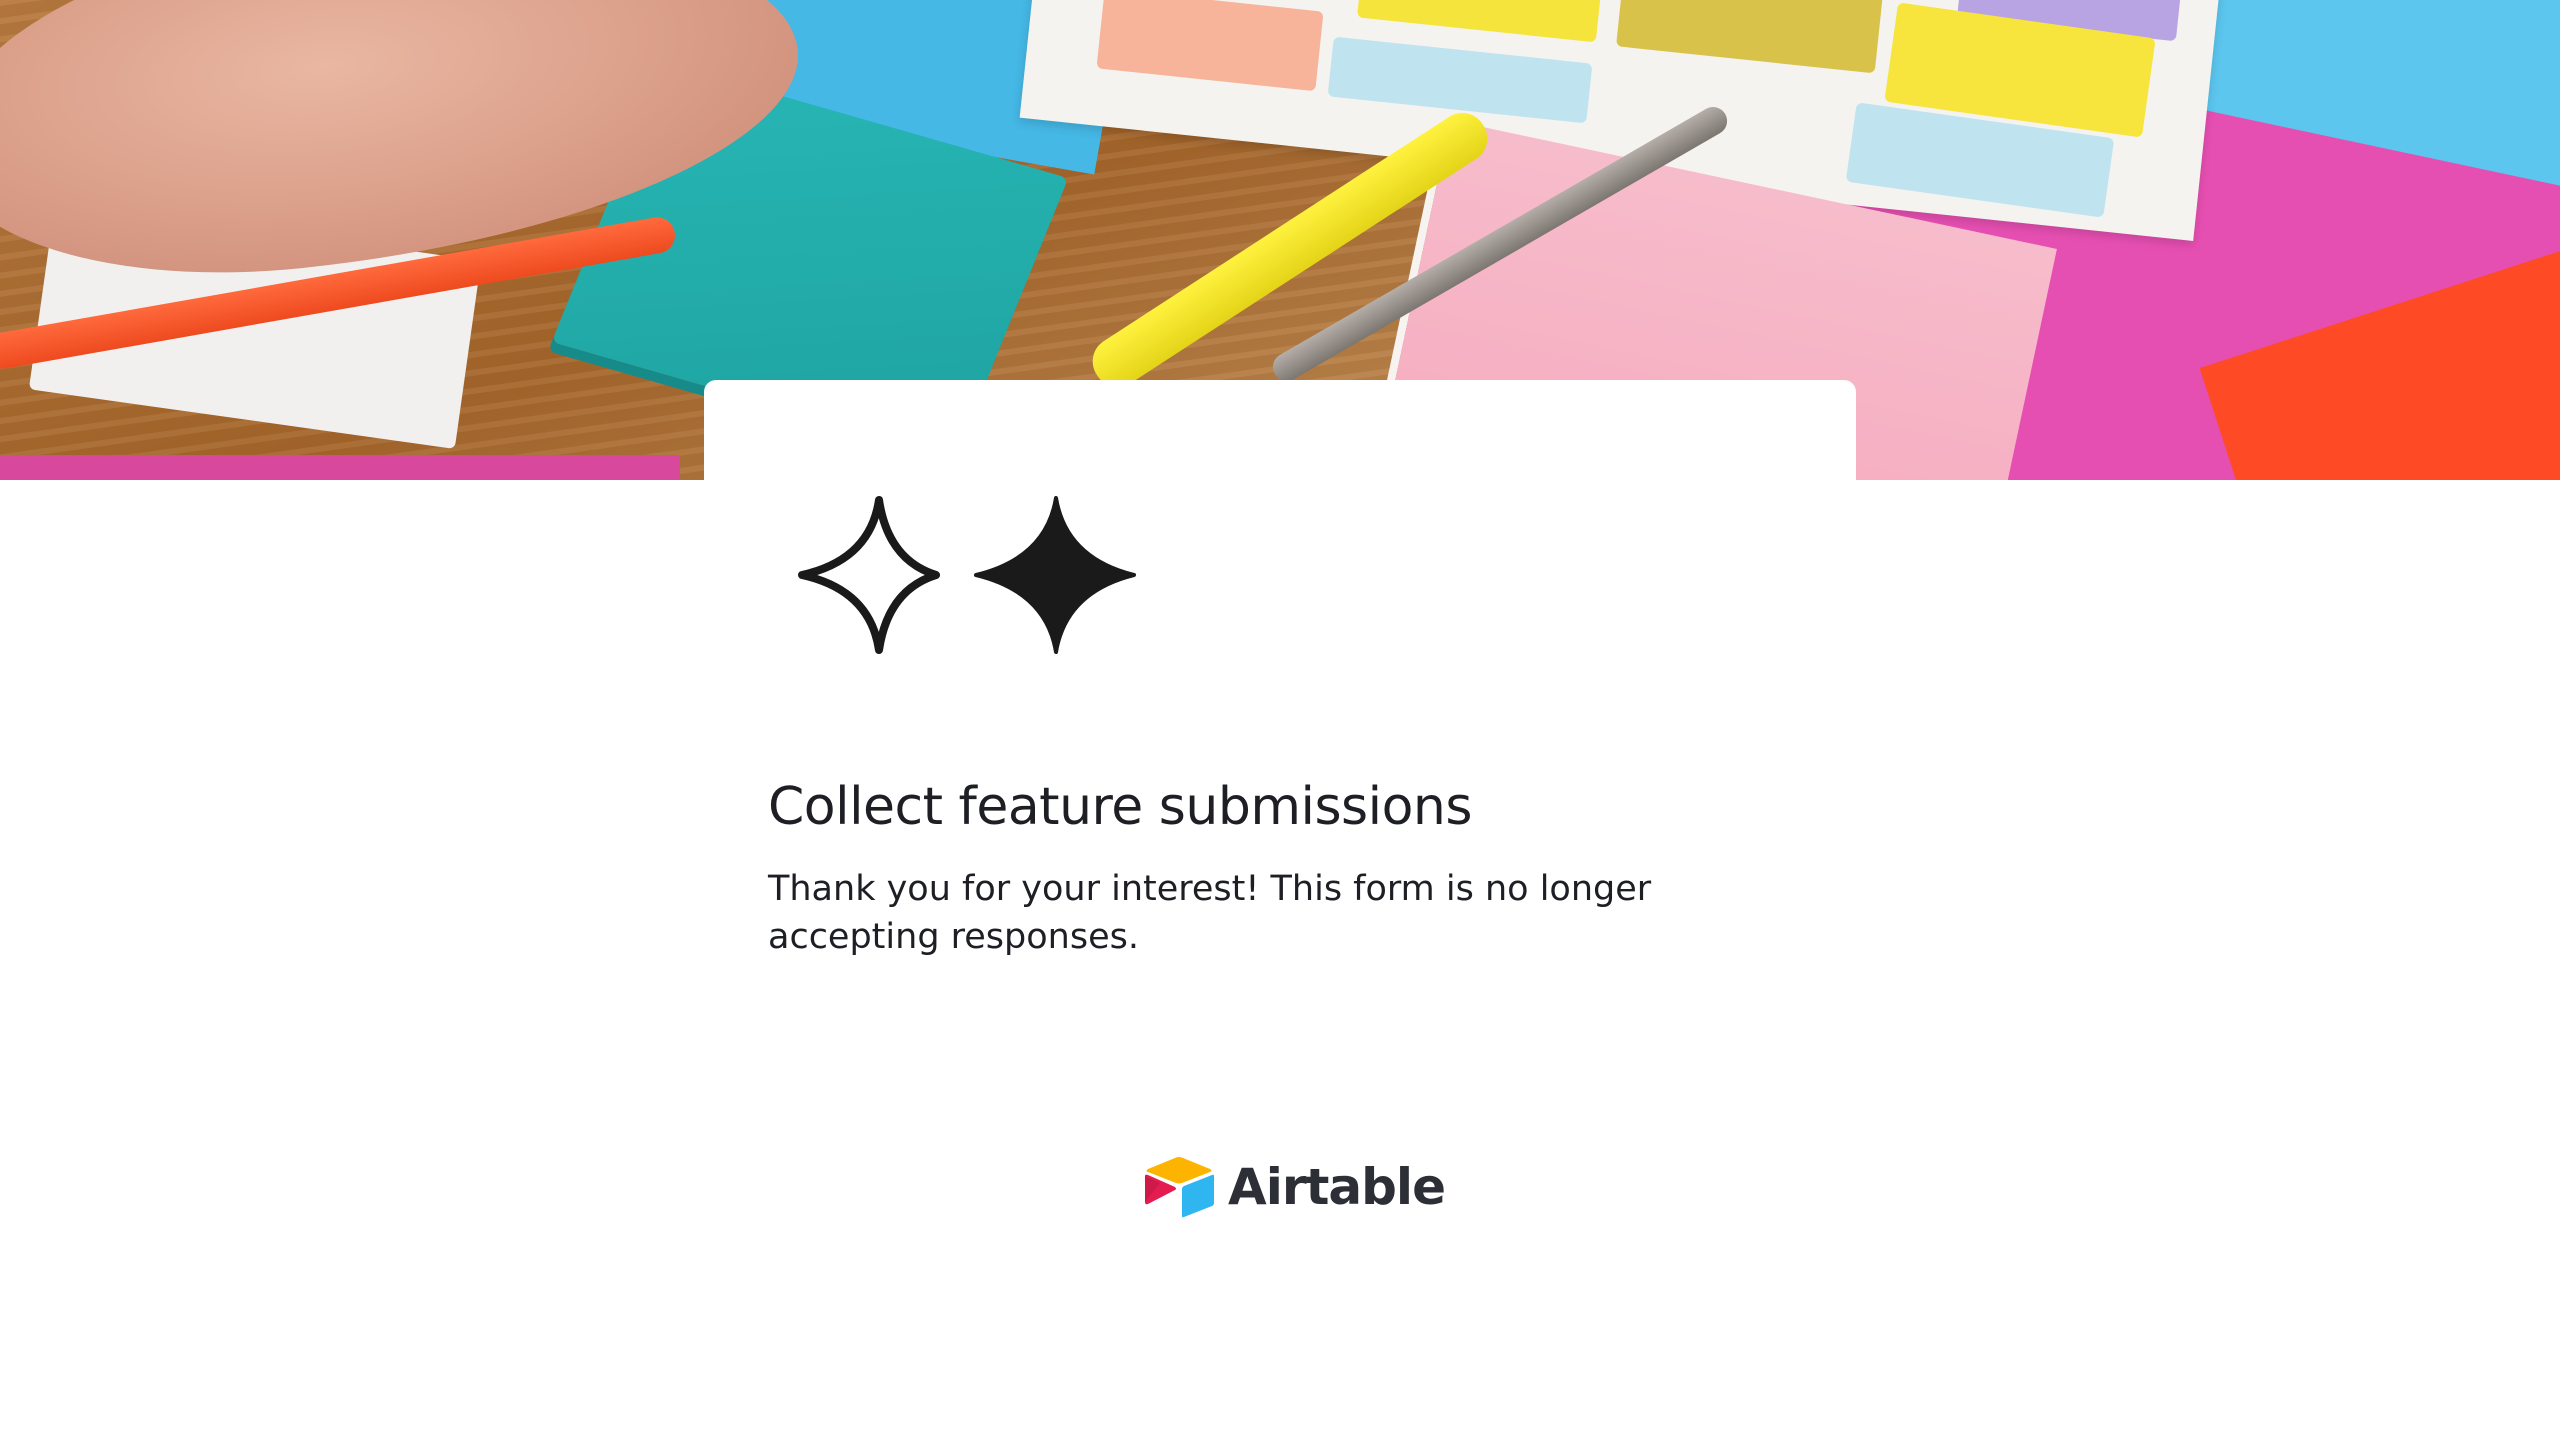 The width and height of the screenshot is (2560, 1440). Describe the element at coordinates (1337, 1187) in the screenshot. I see `airtable-wordmark: Airtable` at that location.